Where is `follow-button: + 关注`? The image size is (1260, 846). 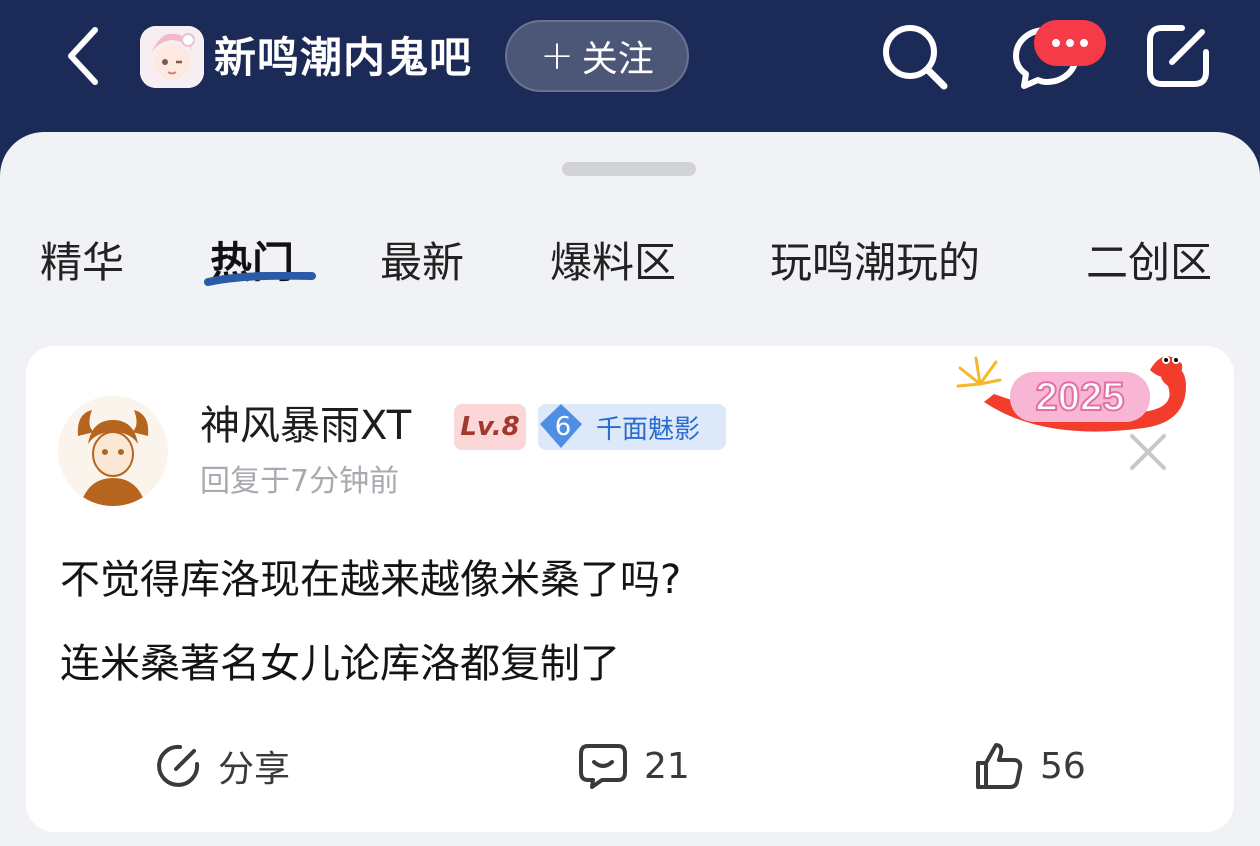
follow-button: + 关注 is located at coordinates (597, 56).